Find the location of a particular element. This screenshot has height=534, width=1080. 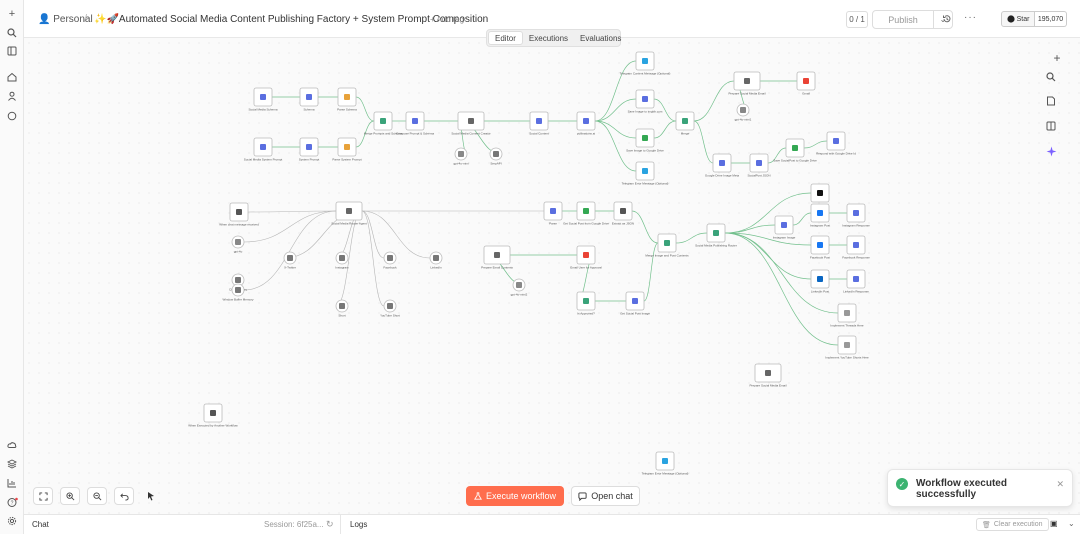

workflow-node: Get Social Post Image is located at coordinates (635, 303).